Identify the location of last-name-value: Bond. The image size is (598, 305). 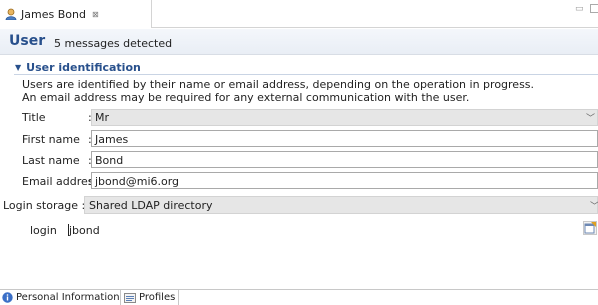
(109, 160).